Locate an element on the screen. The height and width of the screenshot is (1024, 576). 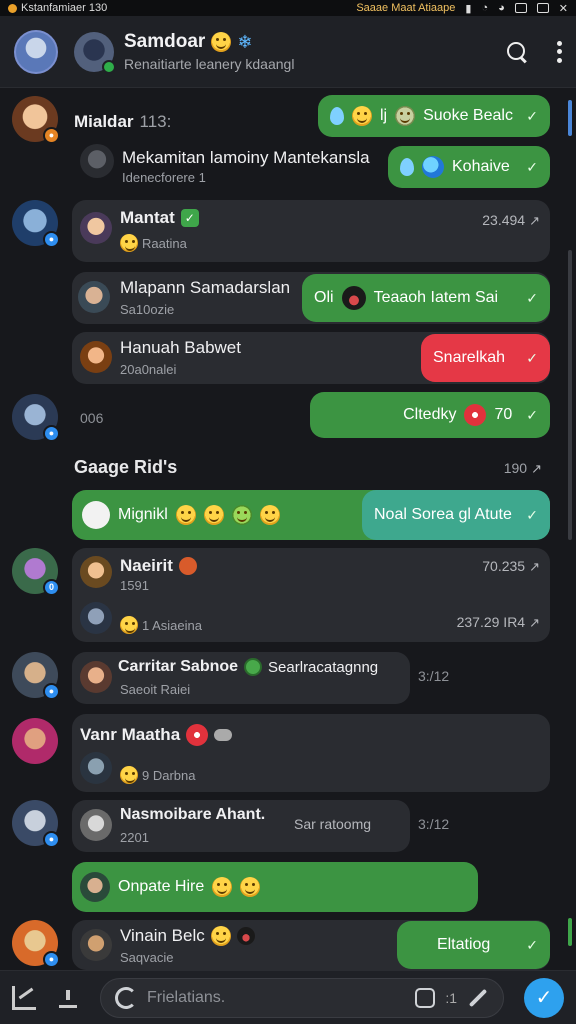
status-left-text: Kstanfamiaer 130 is located at coordinates (64, 8).